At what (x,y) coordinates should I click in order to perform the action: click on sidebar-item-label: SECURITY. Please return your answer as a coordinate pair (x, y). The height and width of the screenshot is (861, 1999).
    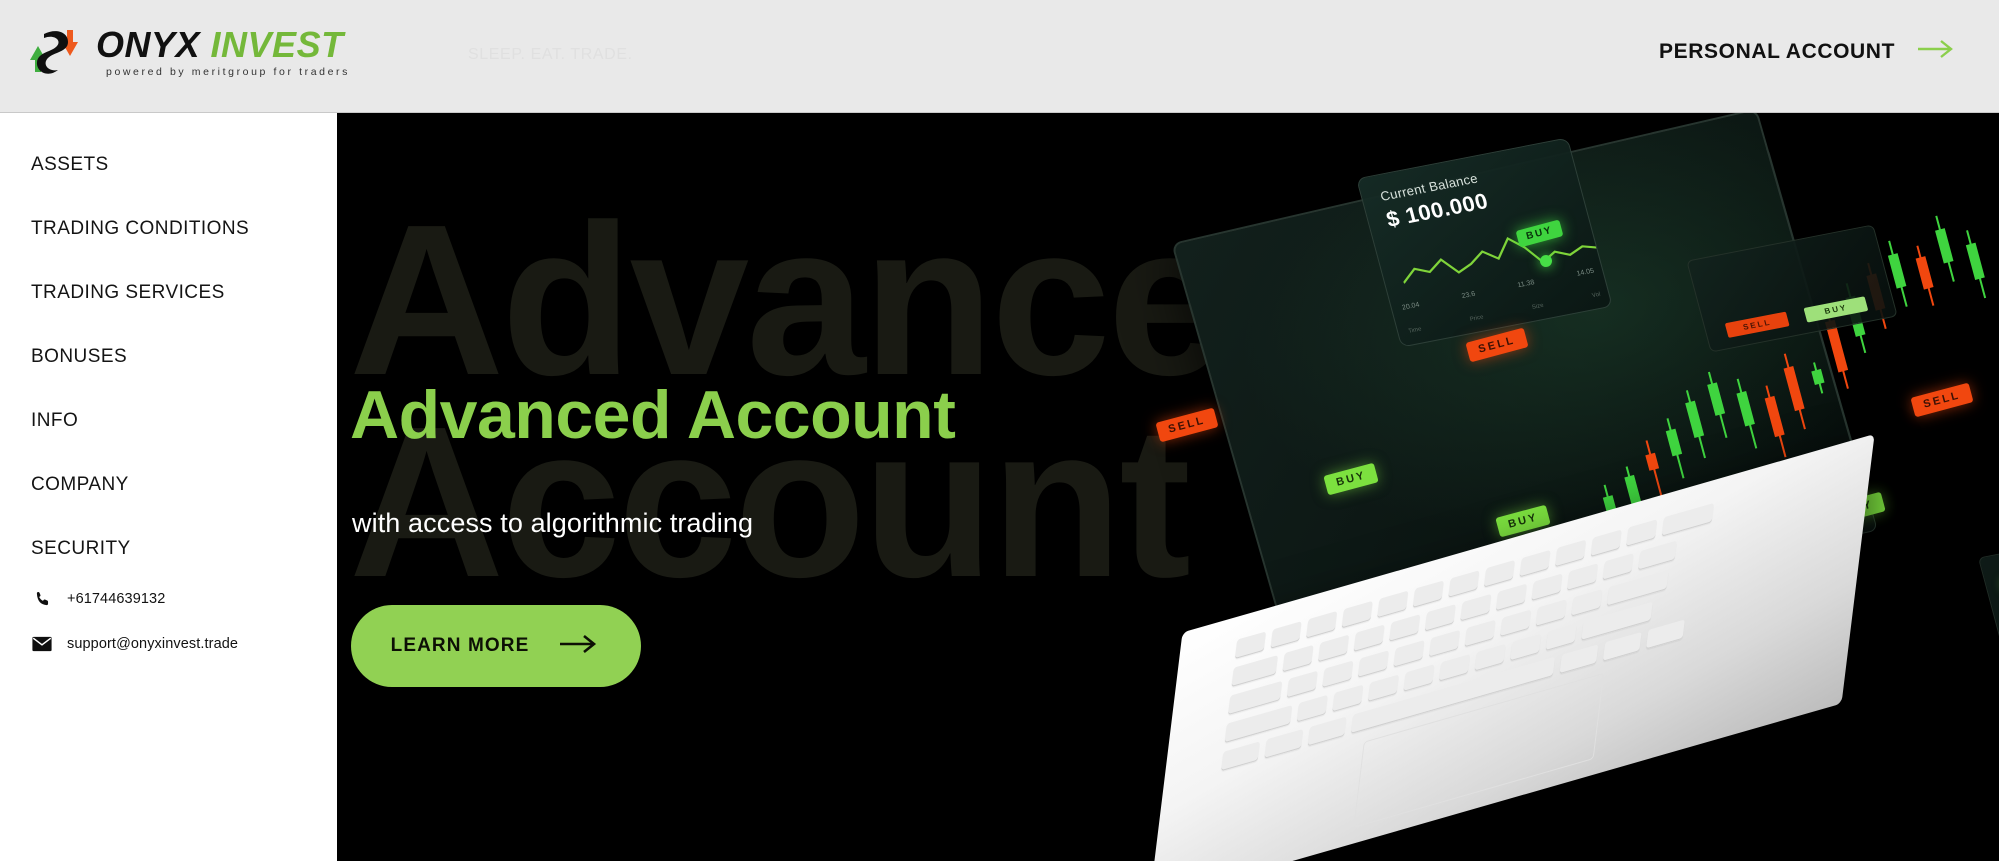
    Looking at the image, I should click on (81, 548).